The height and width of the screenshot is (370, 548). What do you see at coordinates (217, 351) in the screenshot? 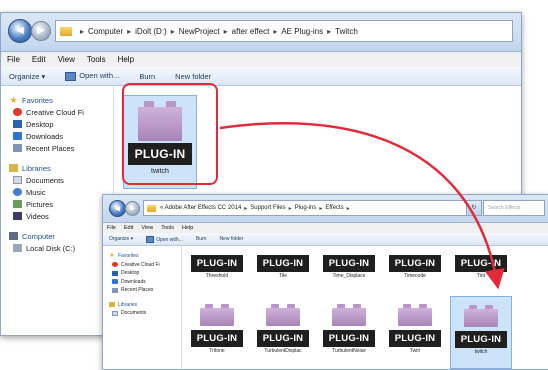
I see `file-name: Tritone` at bounding box center [217, 351].